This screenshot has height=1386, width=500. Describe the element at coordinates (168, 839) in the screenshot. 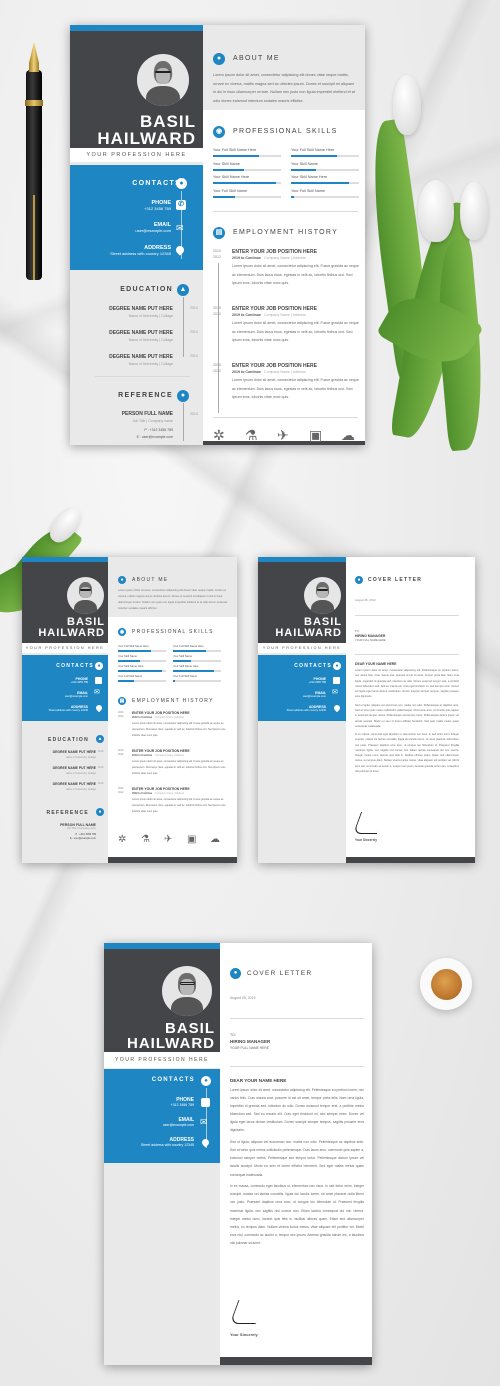

I see `rocket-icon: ✈` at that location.